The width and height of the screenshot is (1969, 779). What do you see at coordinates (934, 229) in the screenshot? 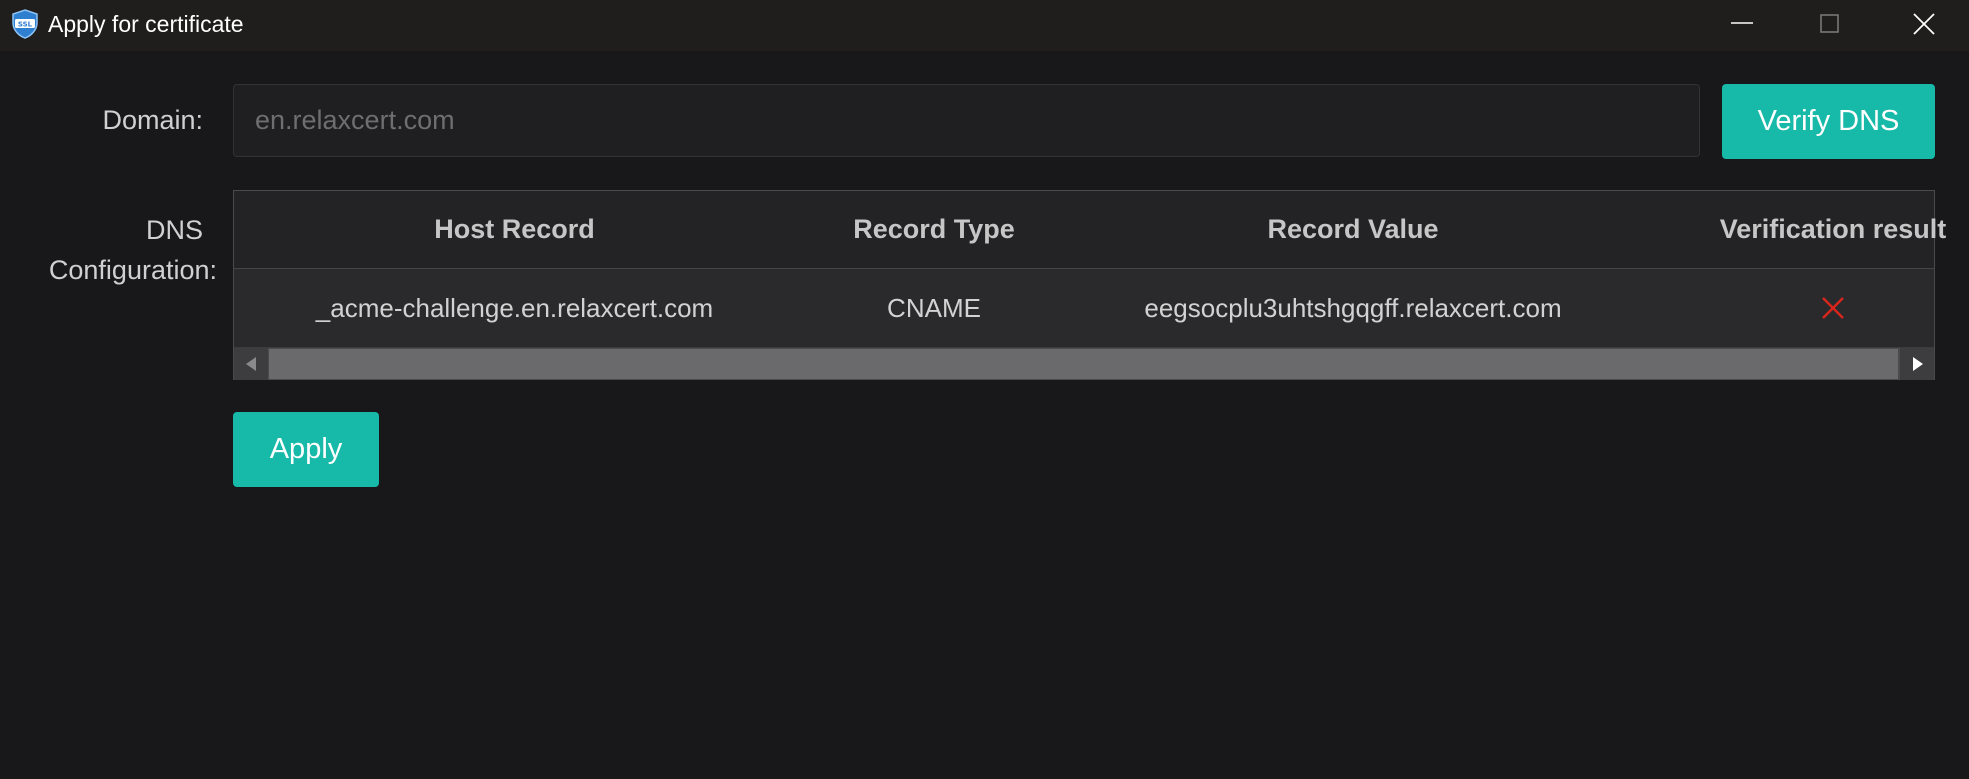
I see `column-header-record-type: Record Type` at bounding box center [934, 229].